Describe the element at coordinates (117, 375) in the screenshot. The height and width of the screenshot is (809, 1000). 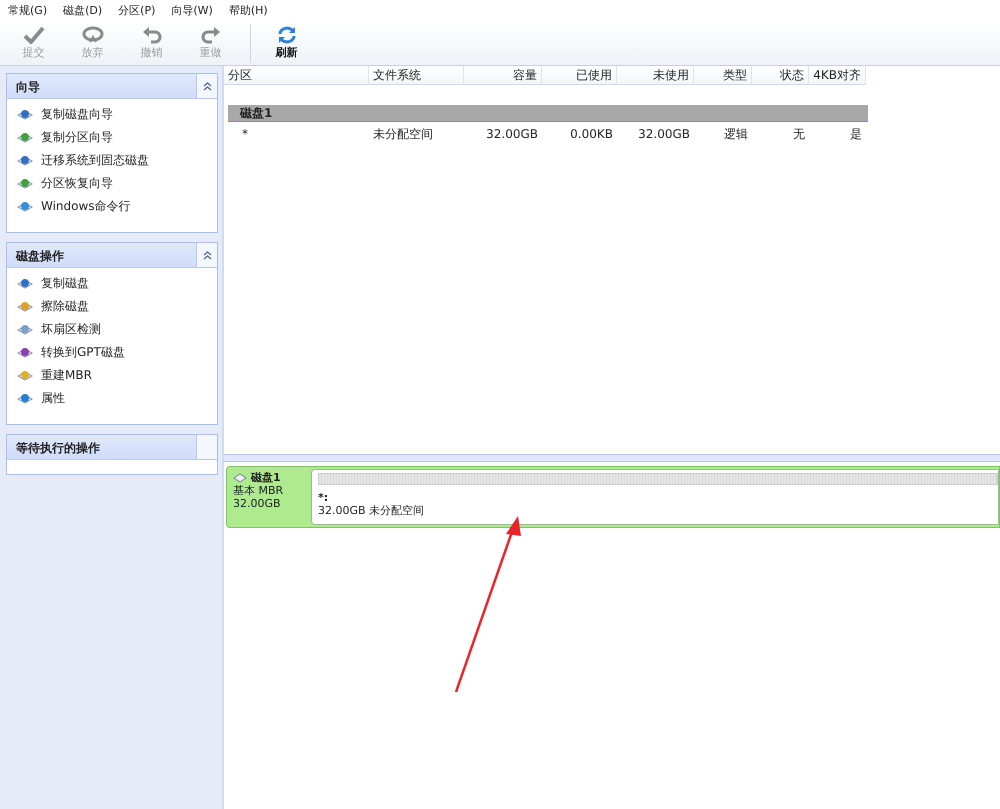
I see `sidebar-item: 重建MBR` at that location.